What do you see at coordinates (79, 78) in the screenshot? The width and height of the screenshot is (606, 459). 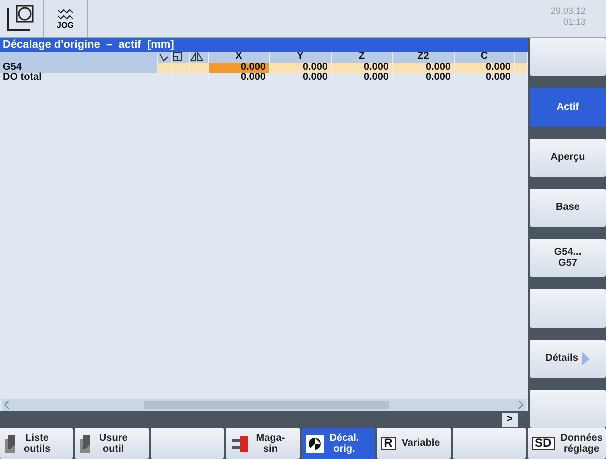 I see `row-label: DO total` at bounding box center [79, 78].